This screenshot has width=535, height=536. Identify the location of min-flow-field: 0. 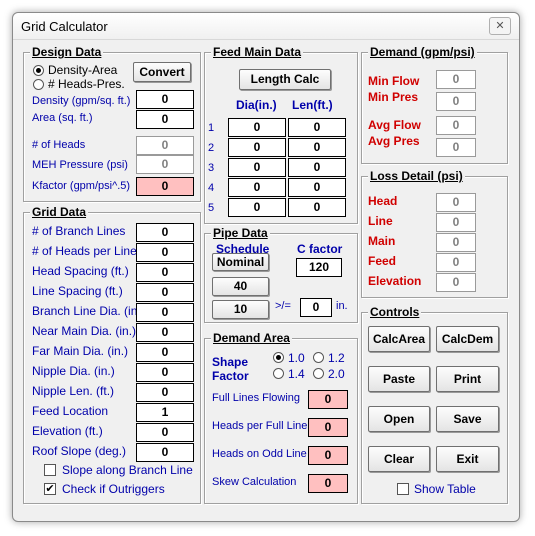
(456, 79).